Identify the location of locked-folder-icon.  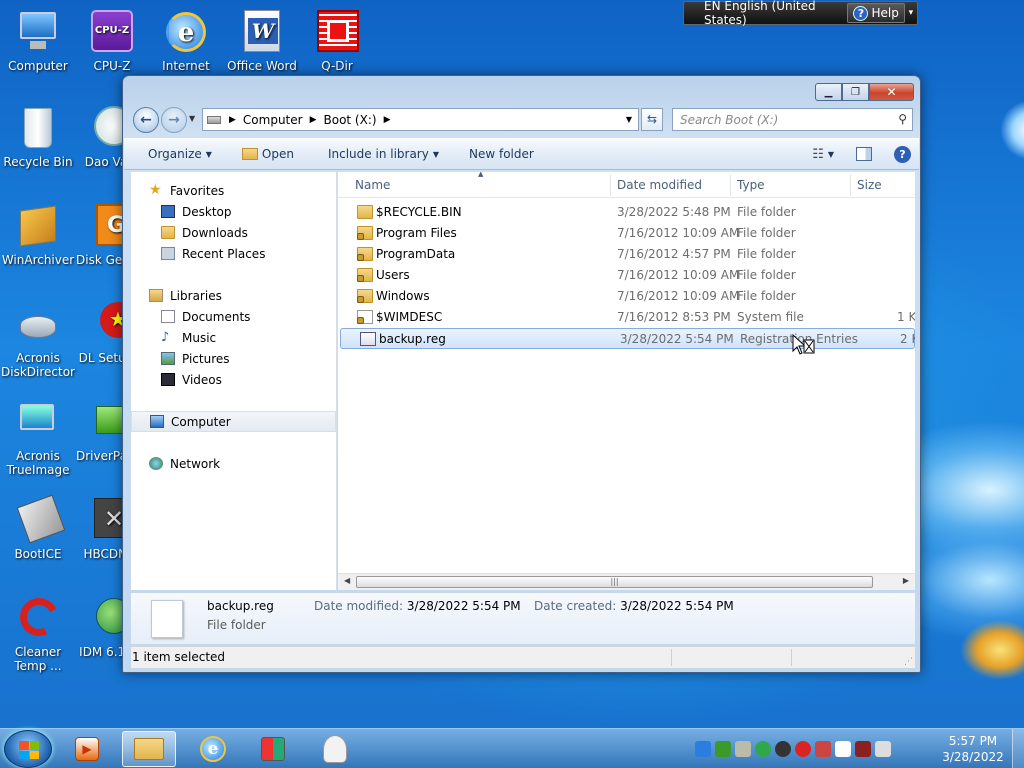
(365, 296).